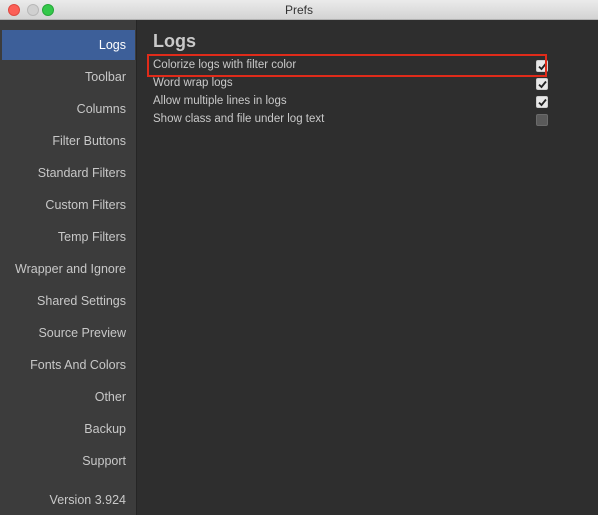 This screenshot has width=598, height=515. What do you see at coordinates (220, 101) in the screenshot?
I see `option-label: Allow multiple lines in logs` at bounding box center [220, 101].